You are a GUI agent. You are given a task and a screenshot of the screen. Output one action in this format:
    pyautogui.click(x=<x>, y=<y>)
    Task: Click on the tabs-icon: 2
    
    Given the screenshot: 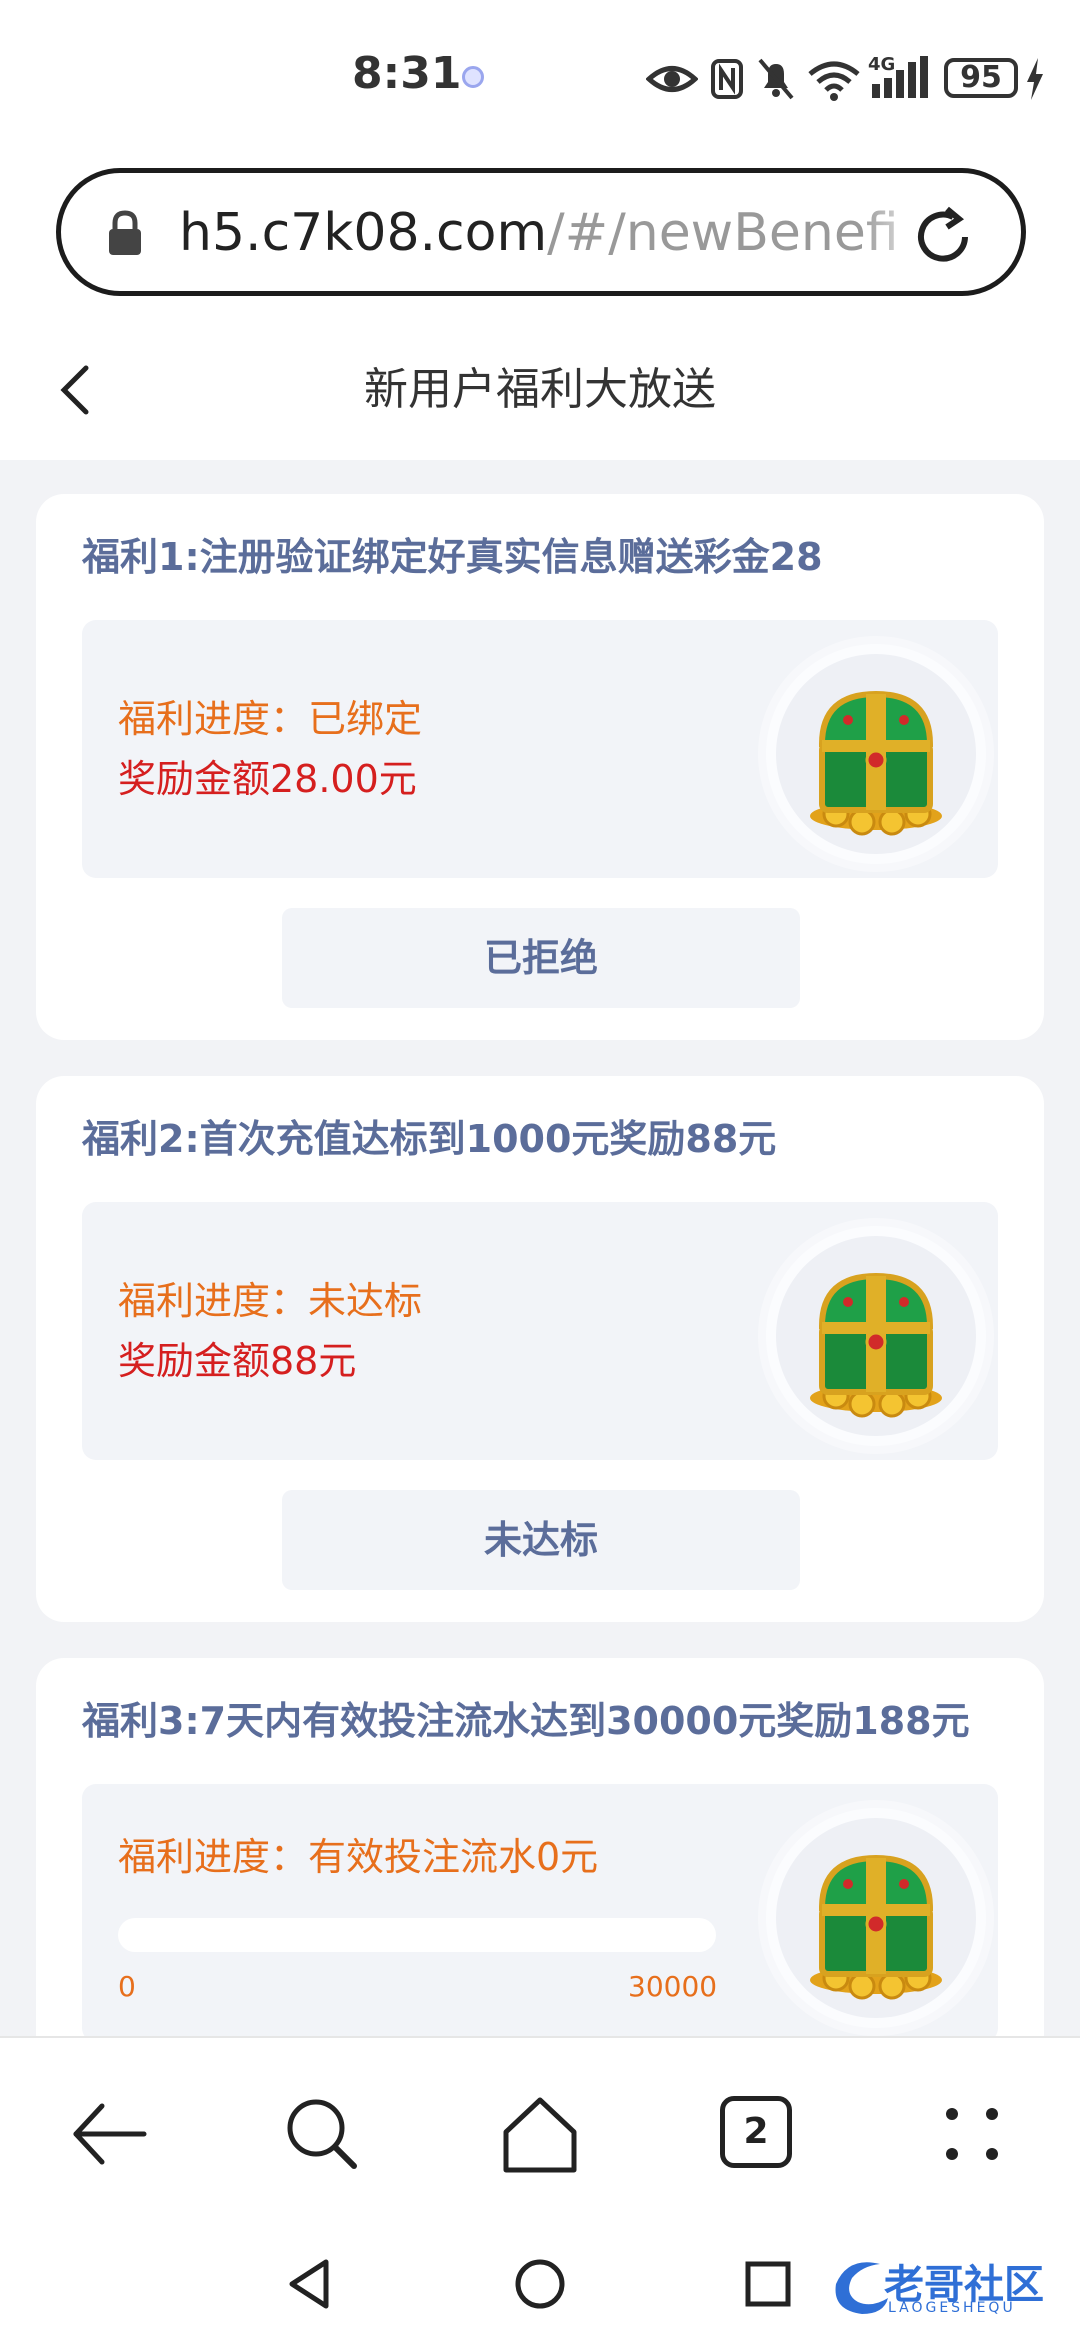 What is the action you would take?
    pyautogui.click(x=756, y=2134)
    